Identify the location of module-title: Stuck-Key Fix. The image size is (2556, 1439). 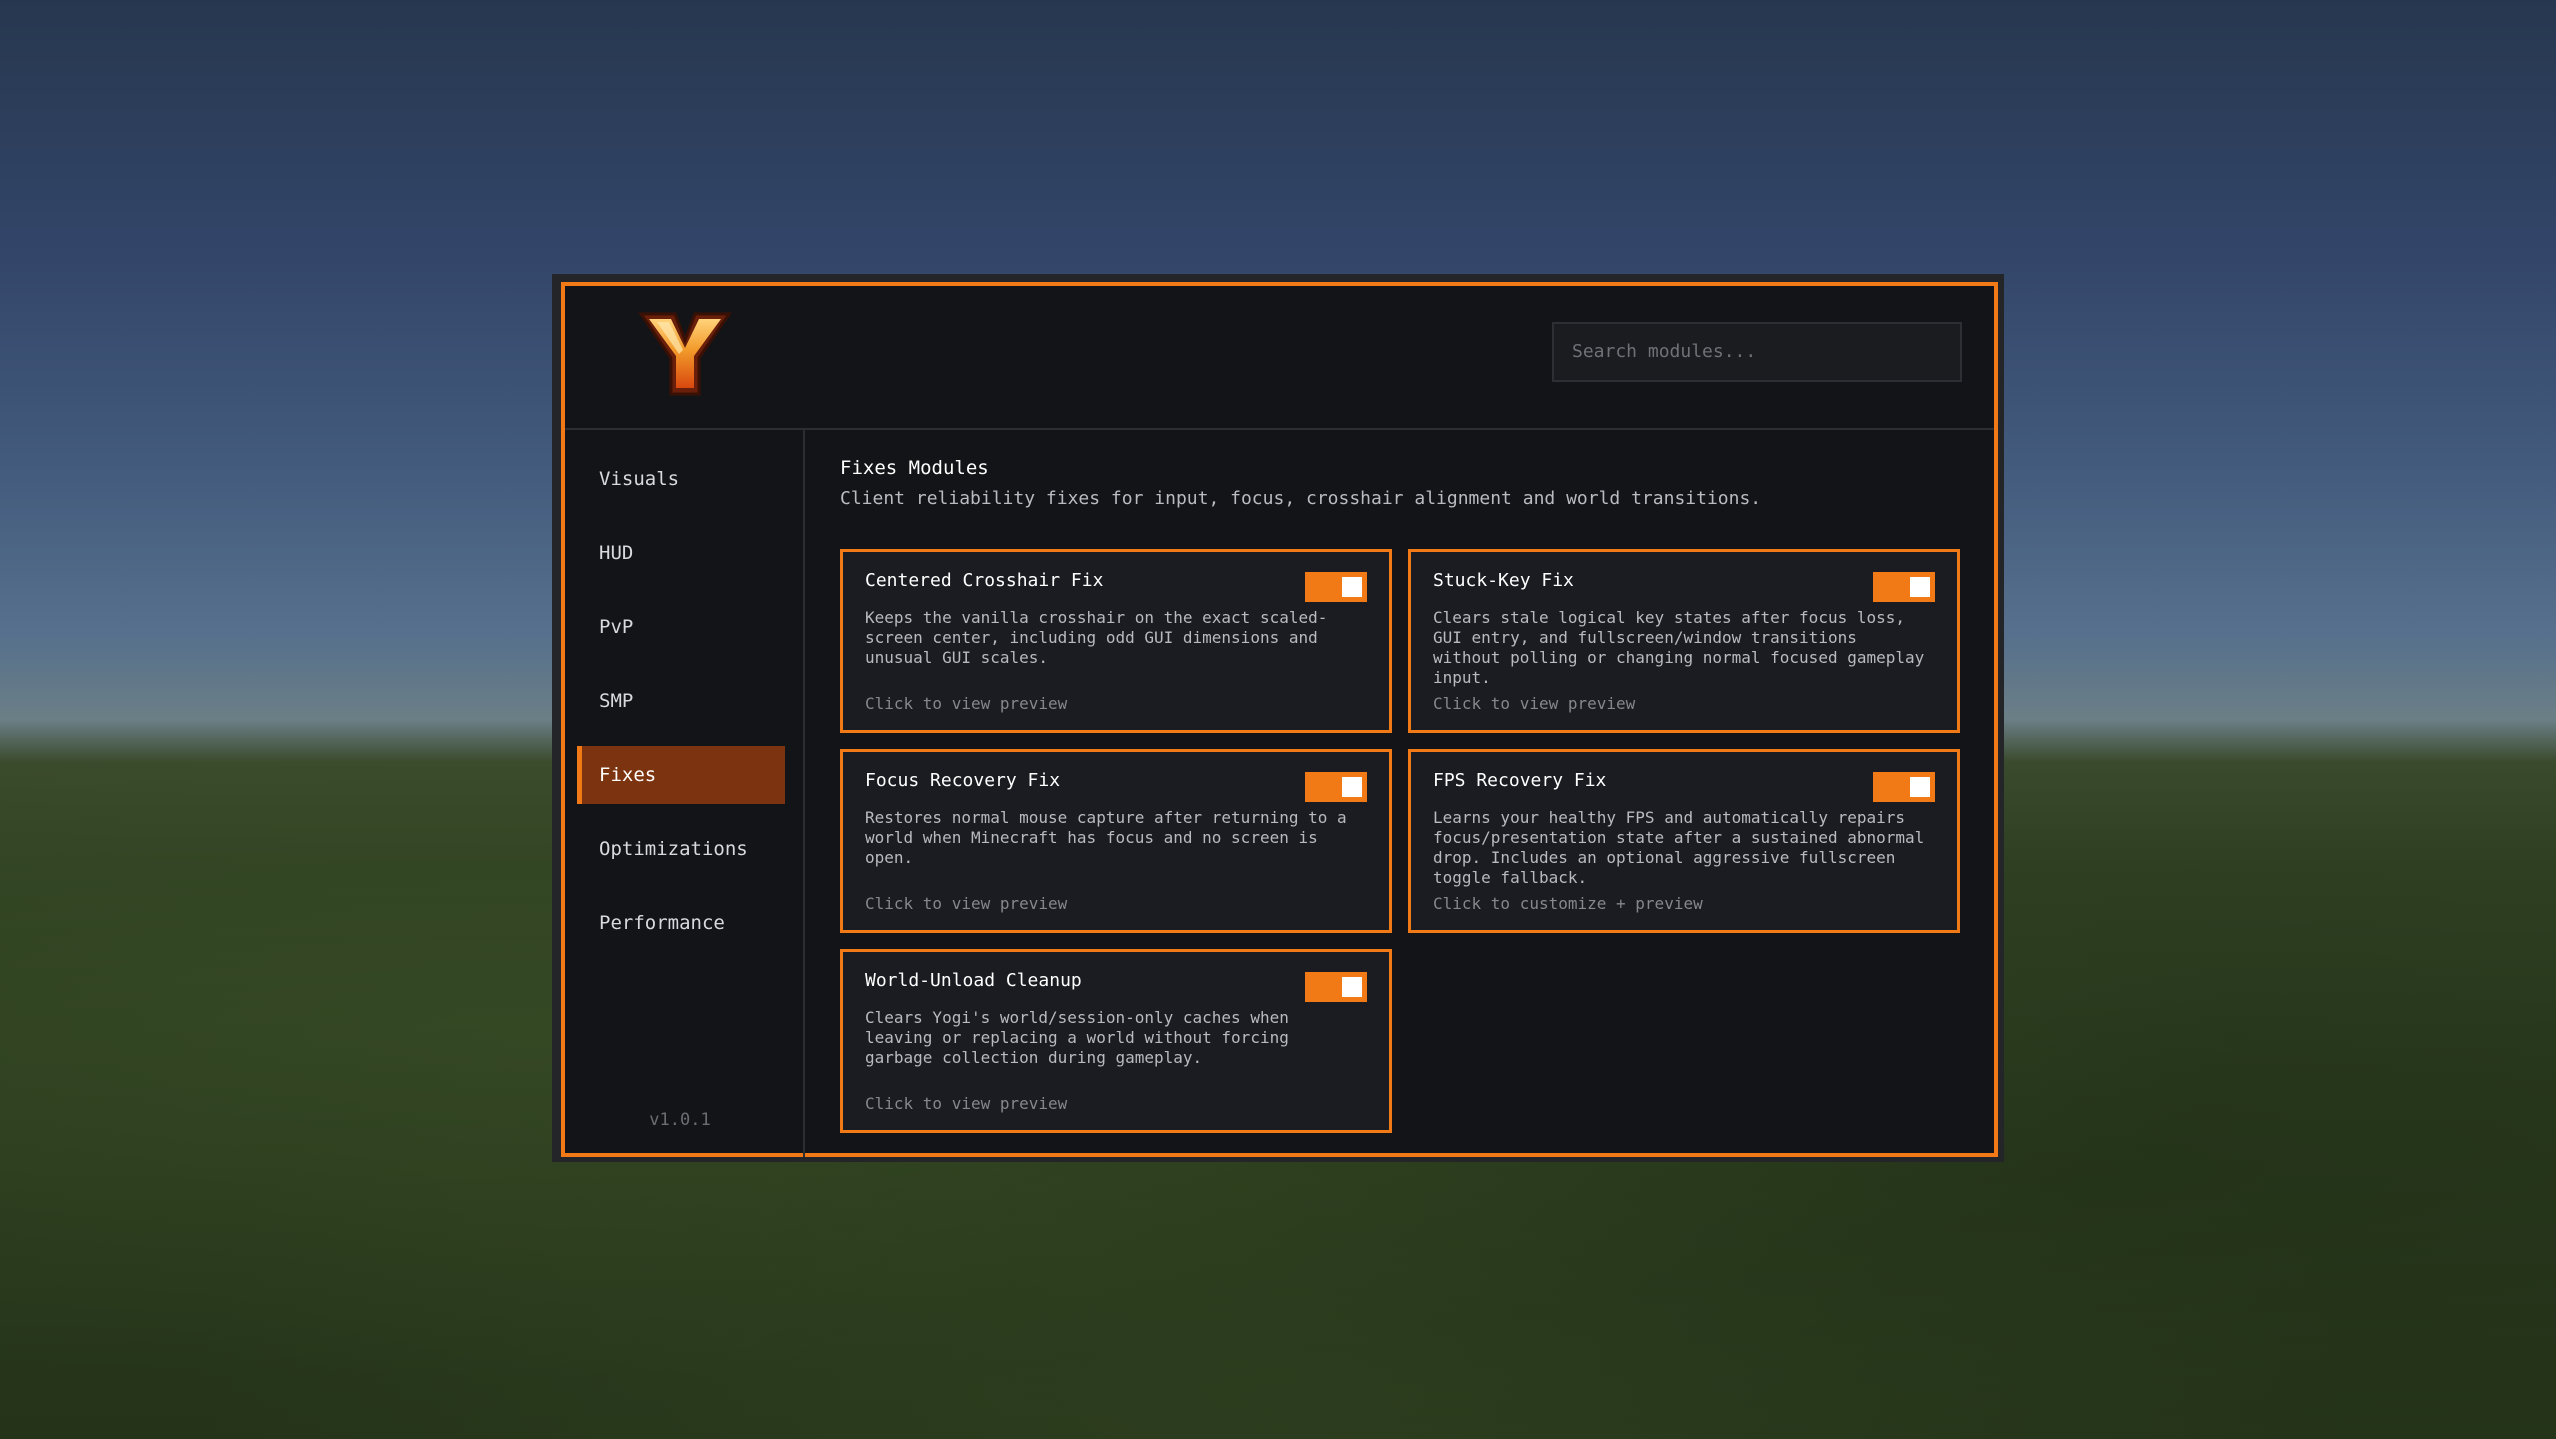
(1503, 580).